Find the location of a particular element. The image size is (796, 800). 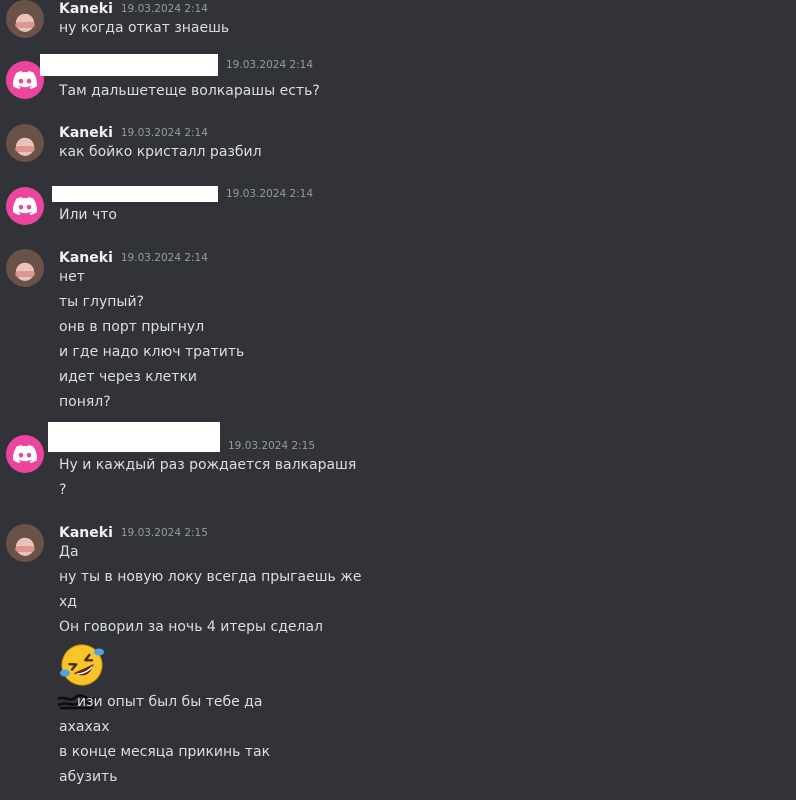

message-text: и где надо ключ тратить is located at coordinates (152, 352).